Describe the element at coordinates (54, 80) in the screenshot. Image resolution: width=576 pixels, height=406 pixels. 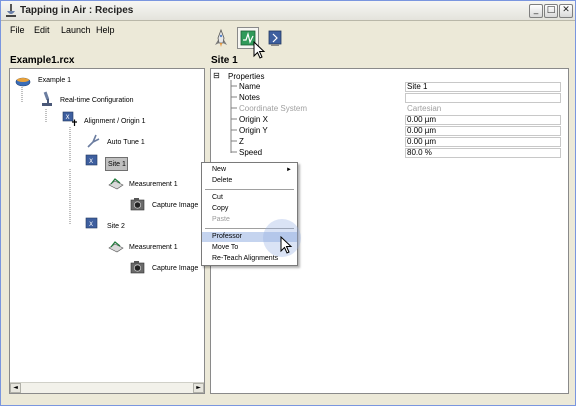
I see `tree-item-example: Example 1` at that location.